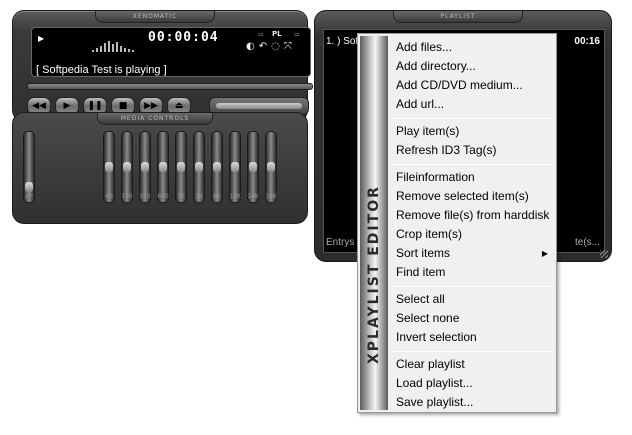 The image size is (632, 435). I want to click on next-icon: ▶▶, so click(151, 106).